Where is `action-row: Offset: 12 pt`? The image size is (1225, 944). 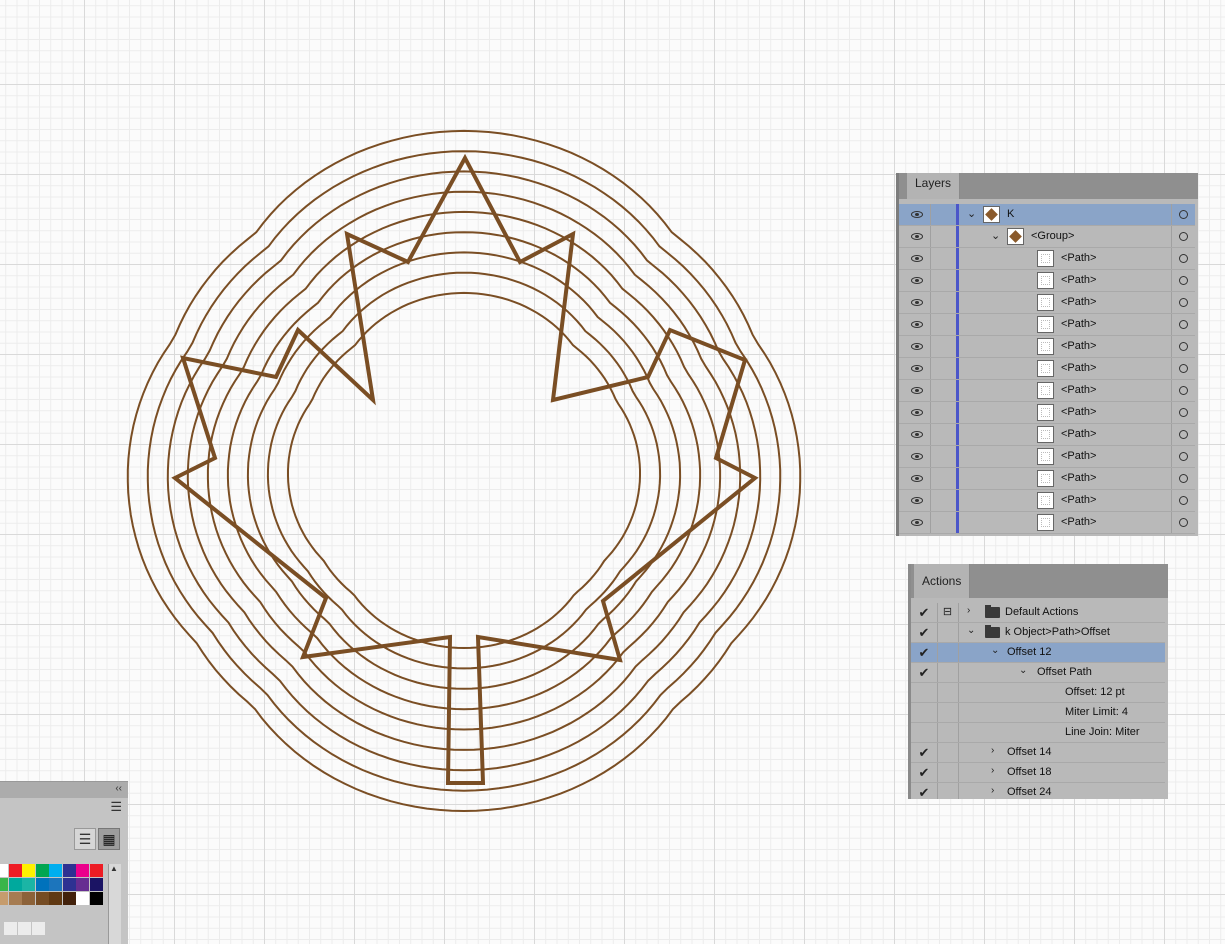
action-row: Offset: 12 pt is located at coordinates (1038, 693).